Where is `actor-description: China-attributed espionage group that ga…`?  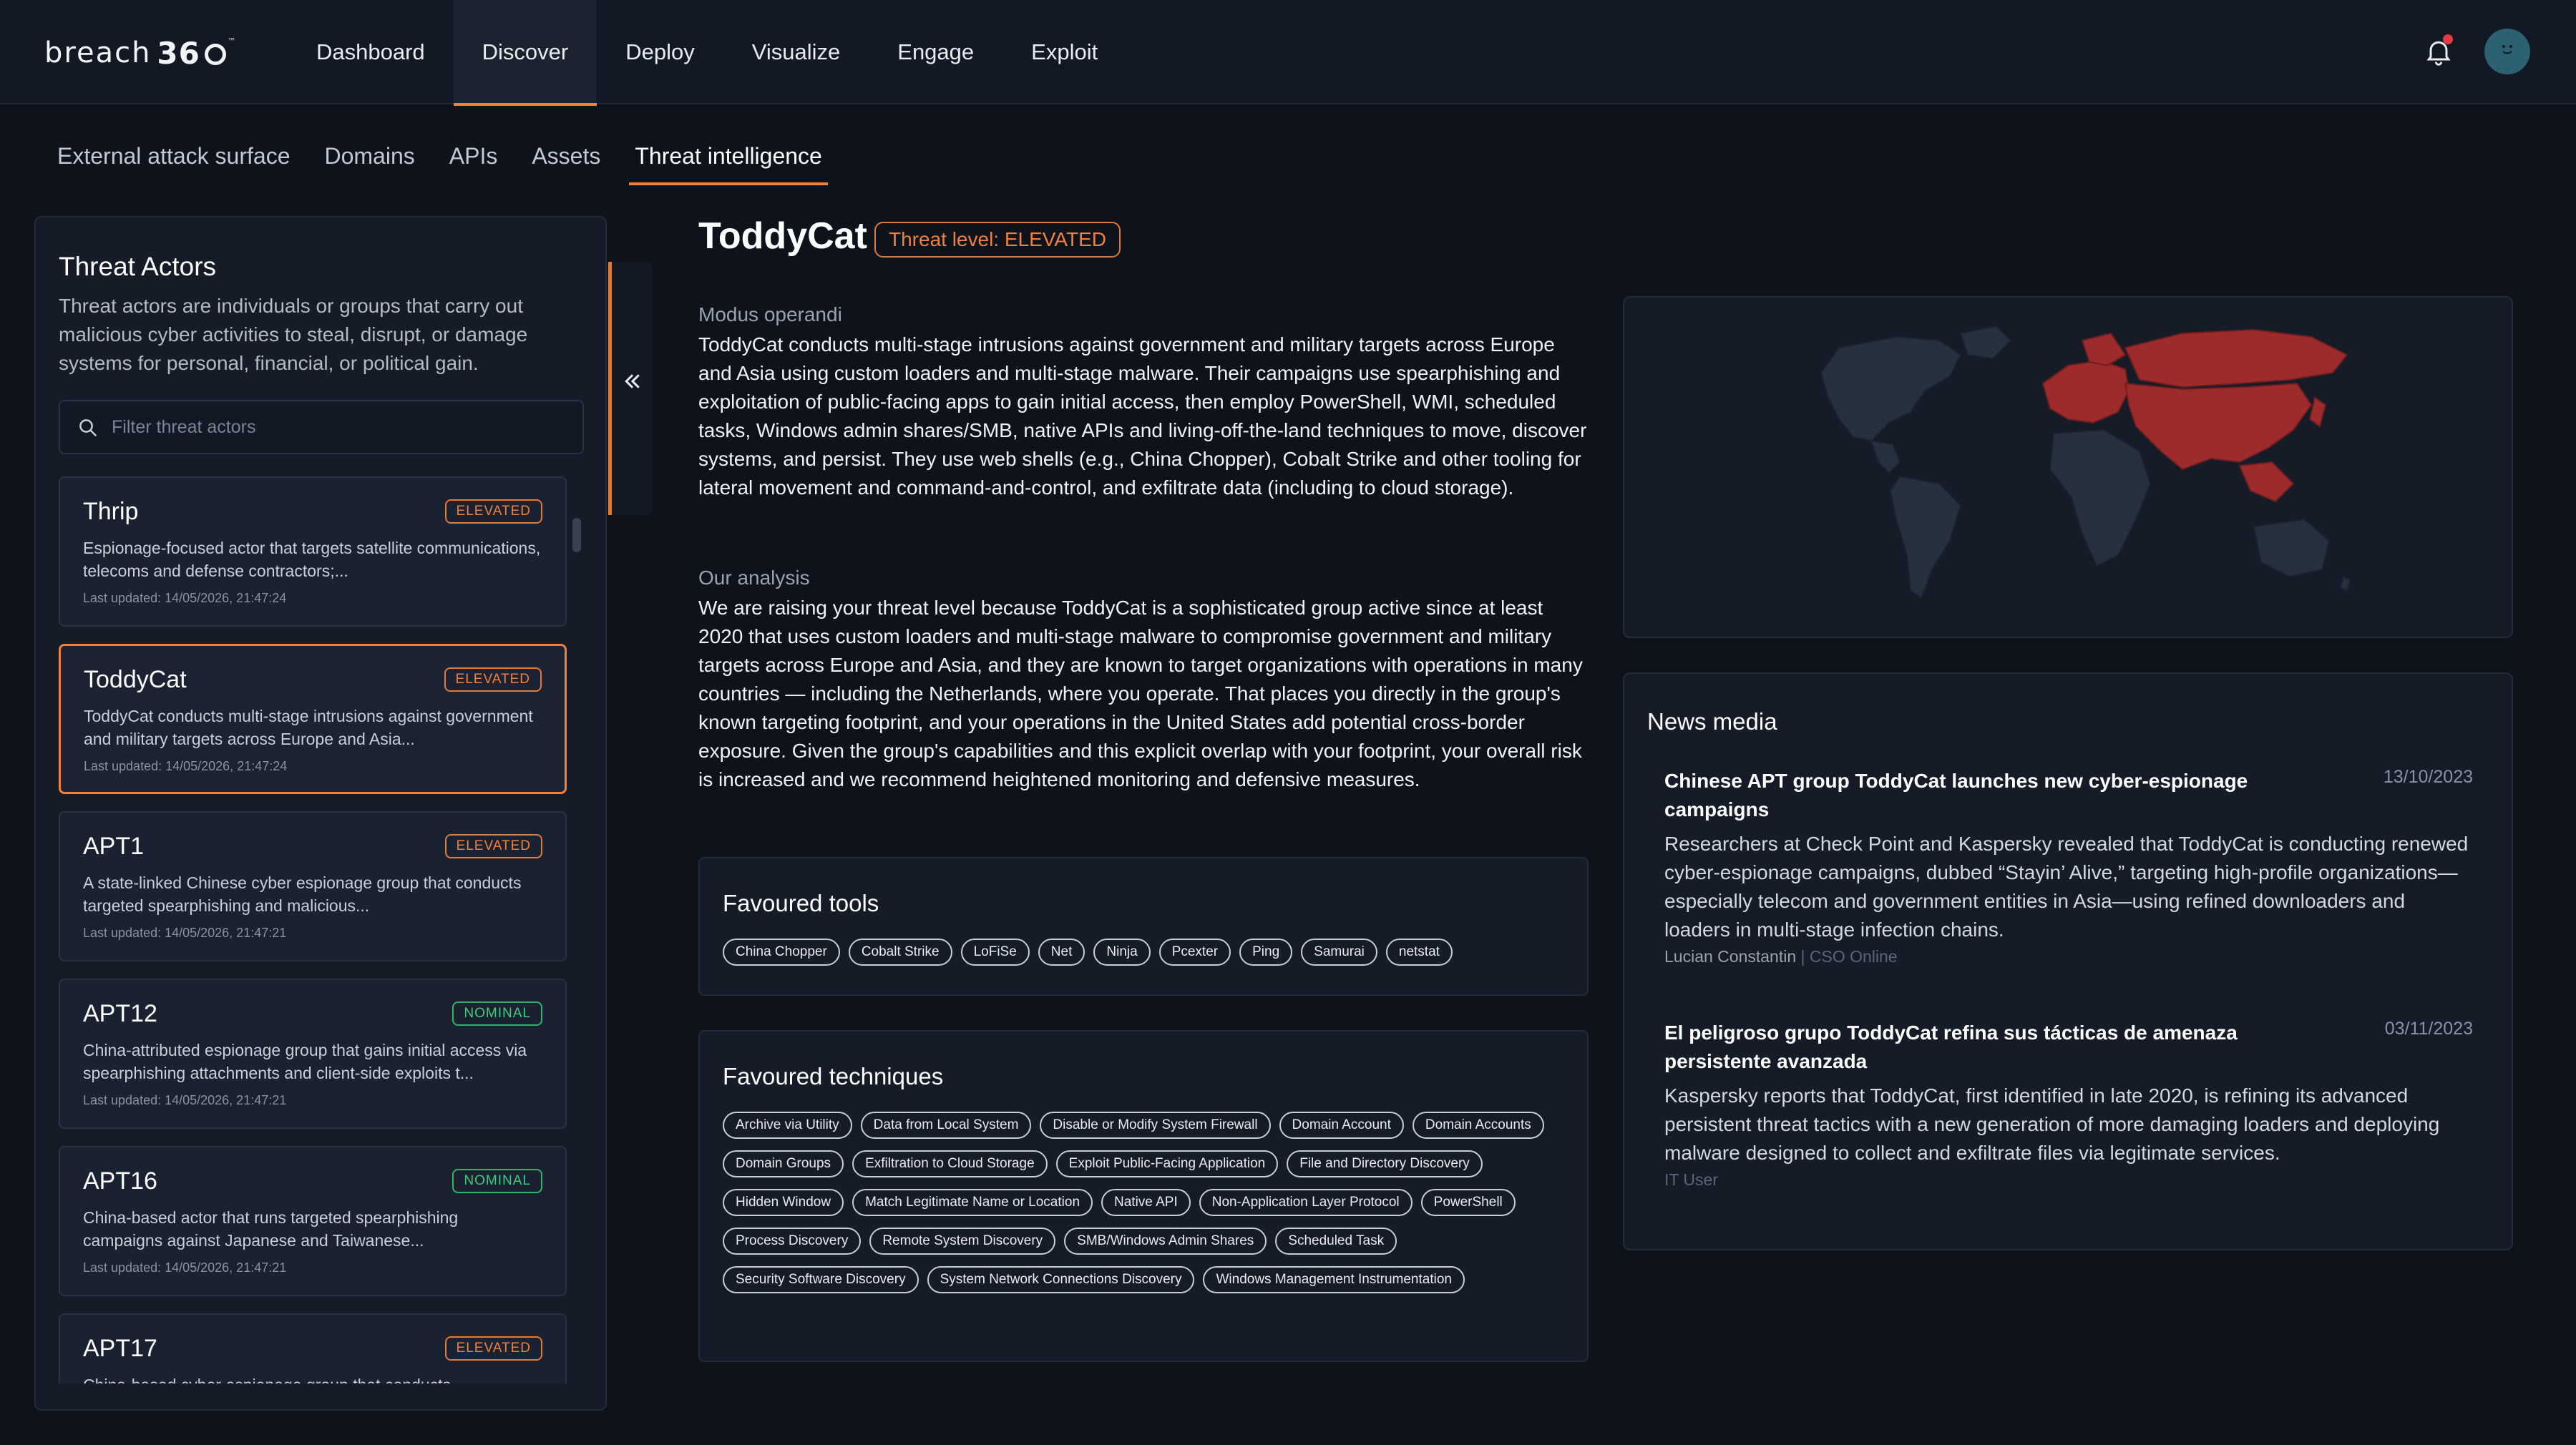
actor-description: China-attributed espionage group that ga… is located at coordinates (305, 1061).